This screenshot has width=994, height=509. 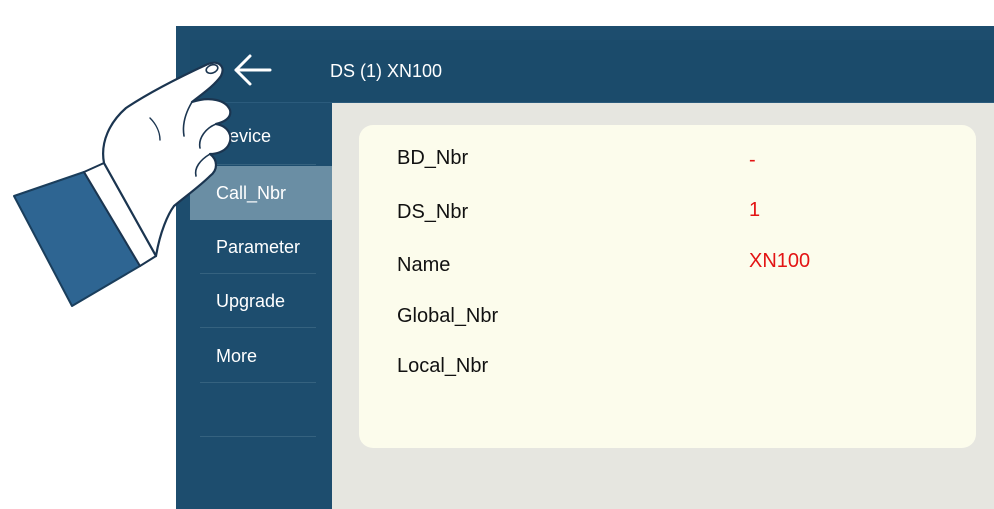 I want to click on sidebar-item-label: Device, so click(x=244, y=136).